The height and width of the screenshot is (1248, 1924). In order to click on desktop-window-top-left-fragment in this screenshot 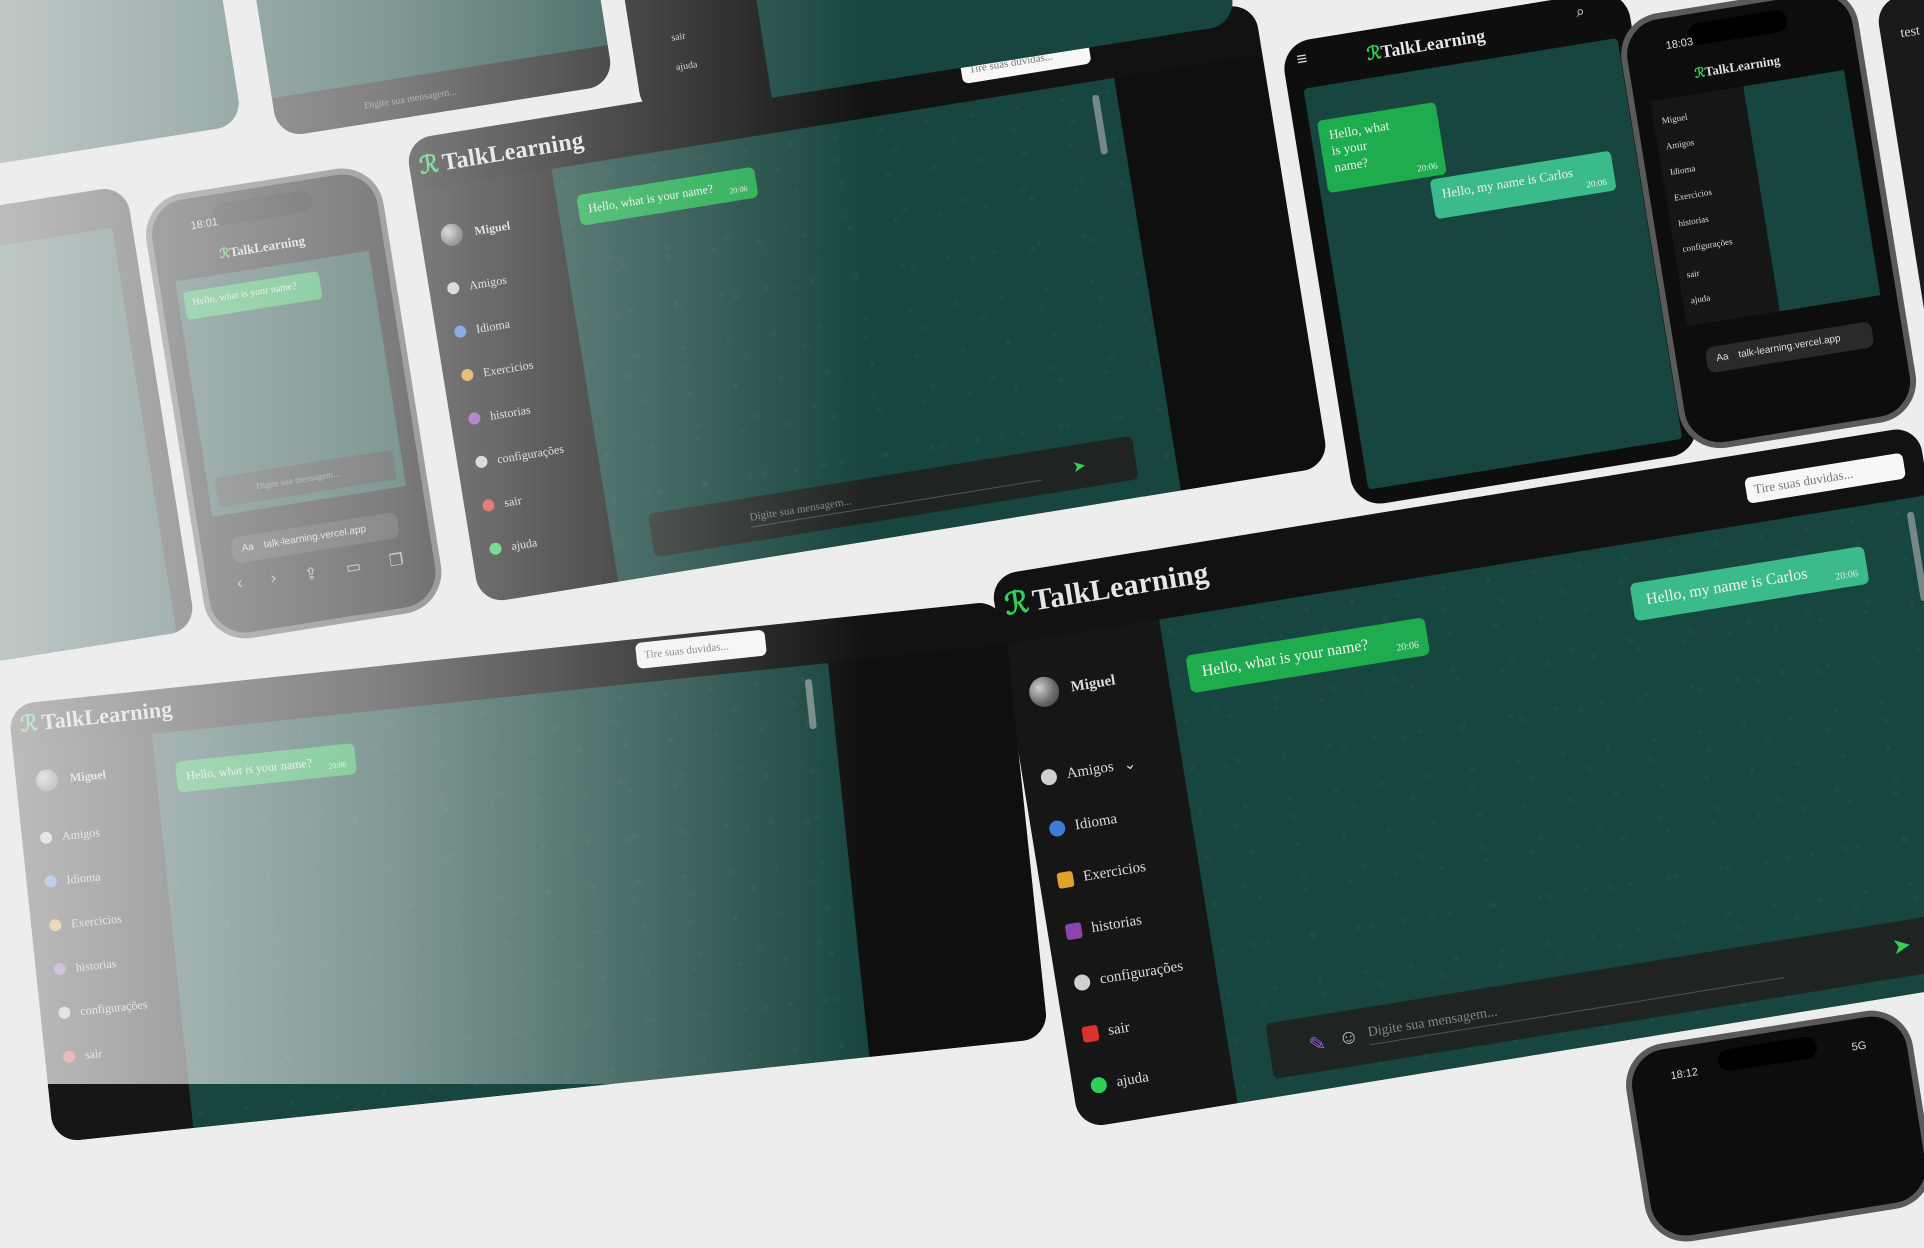, I will do `click(121, 89)`.